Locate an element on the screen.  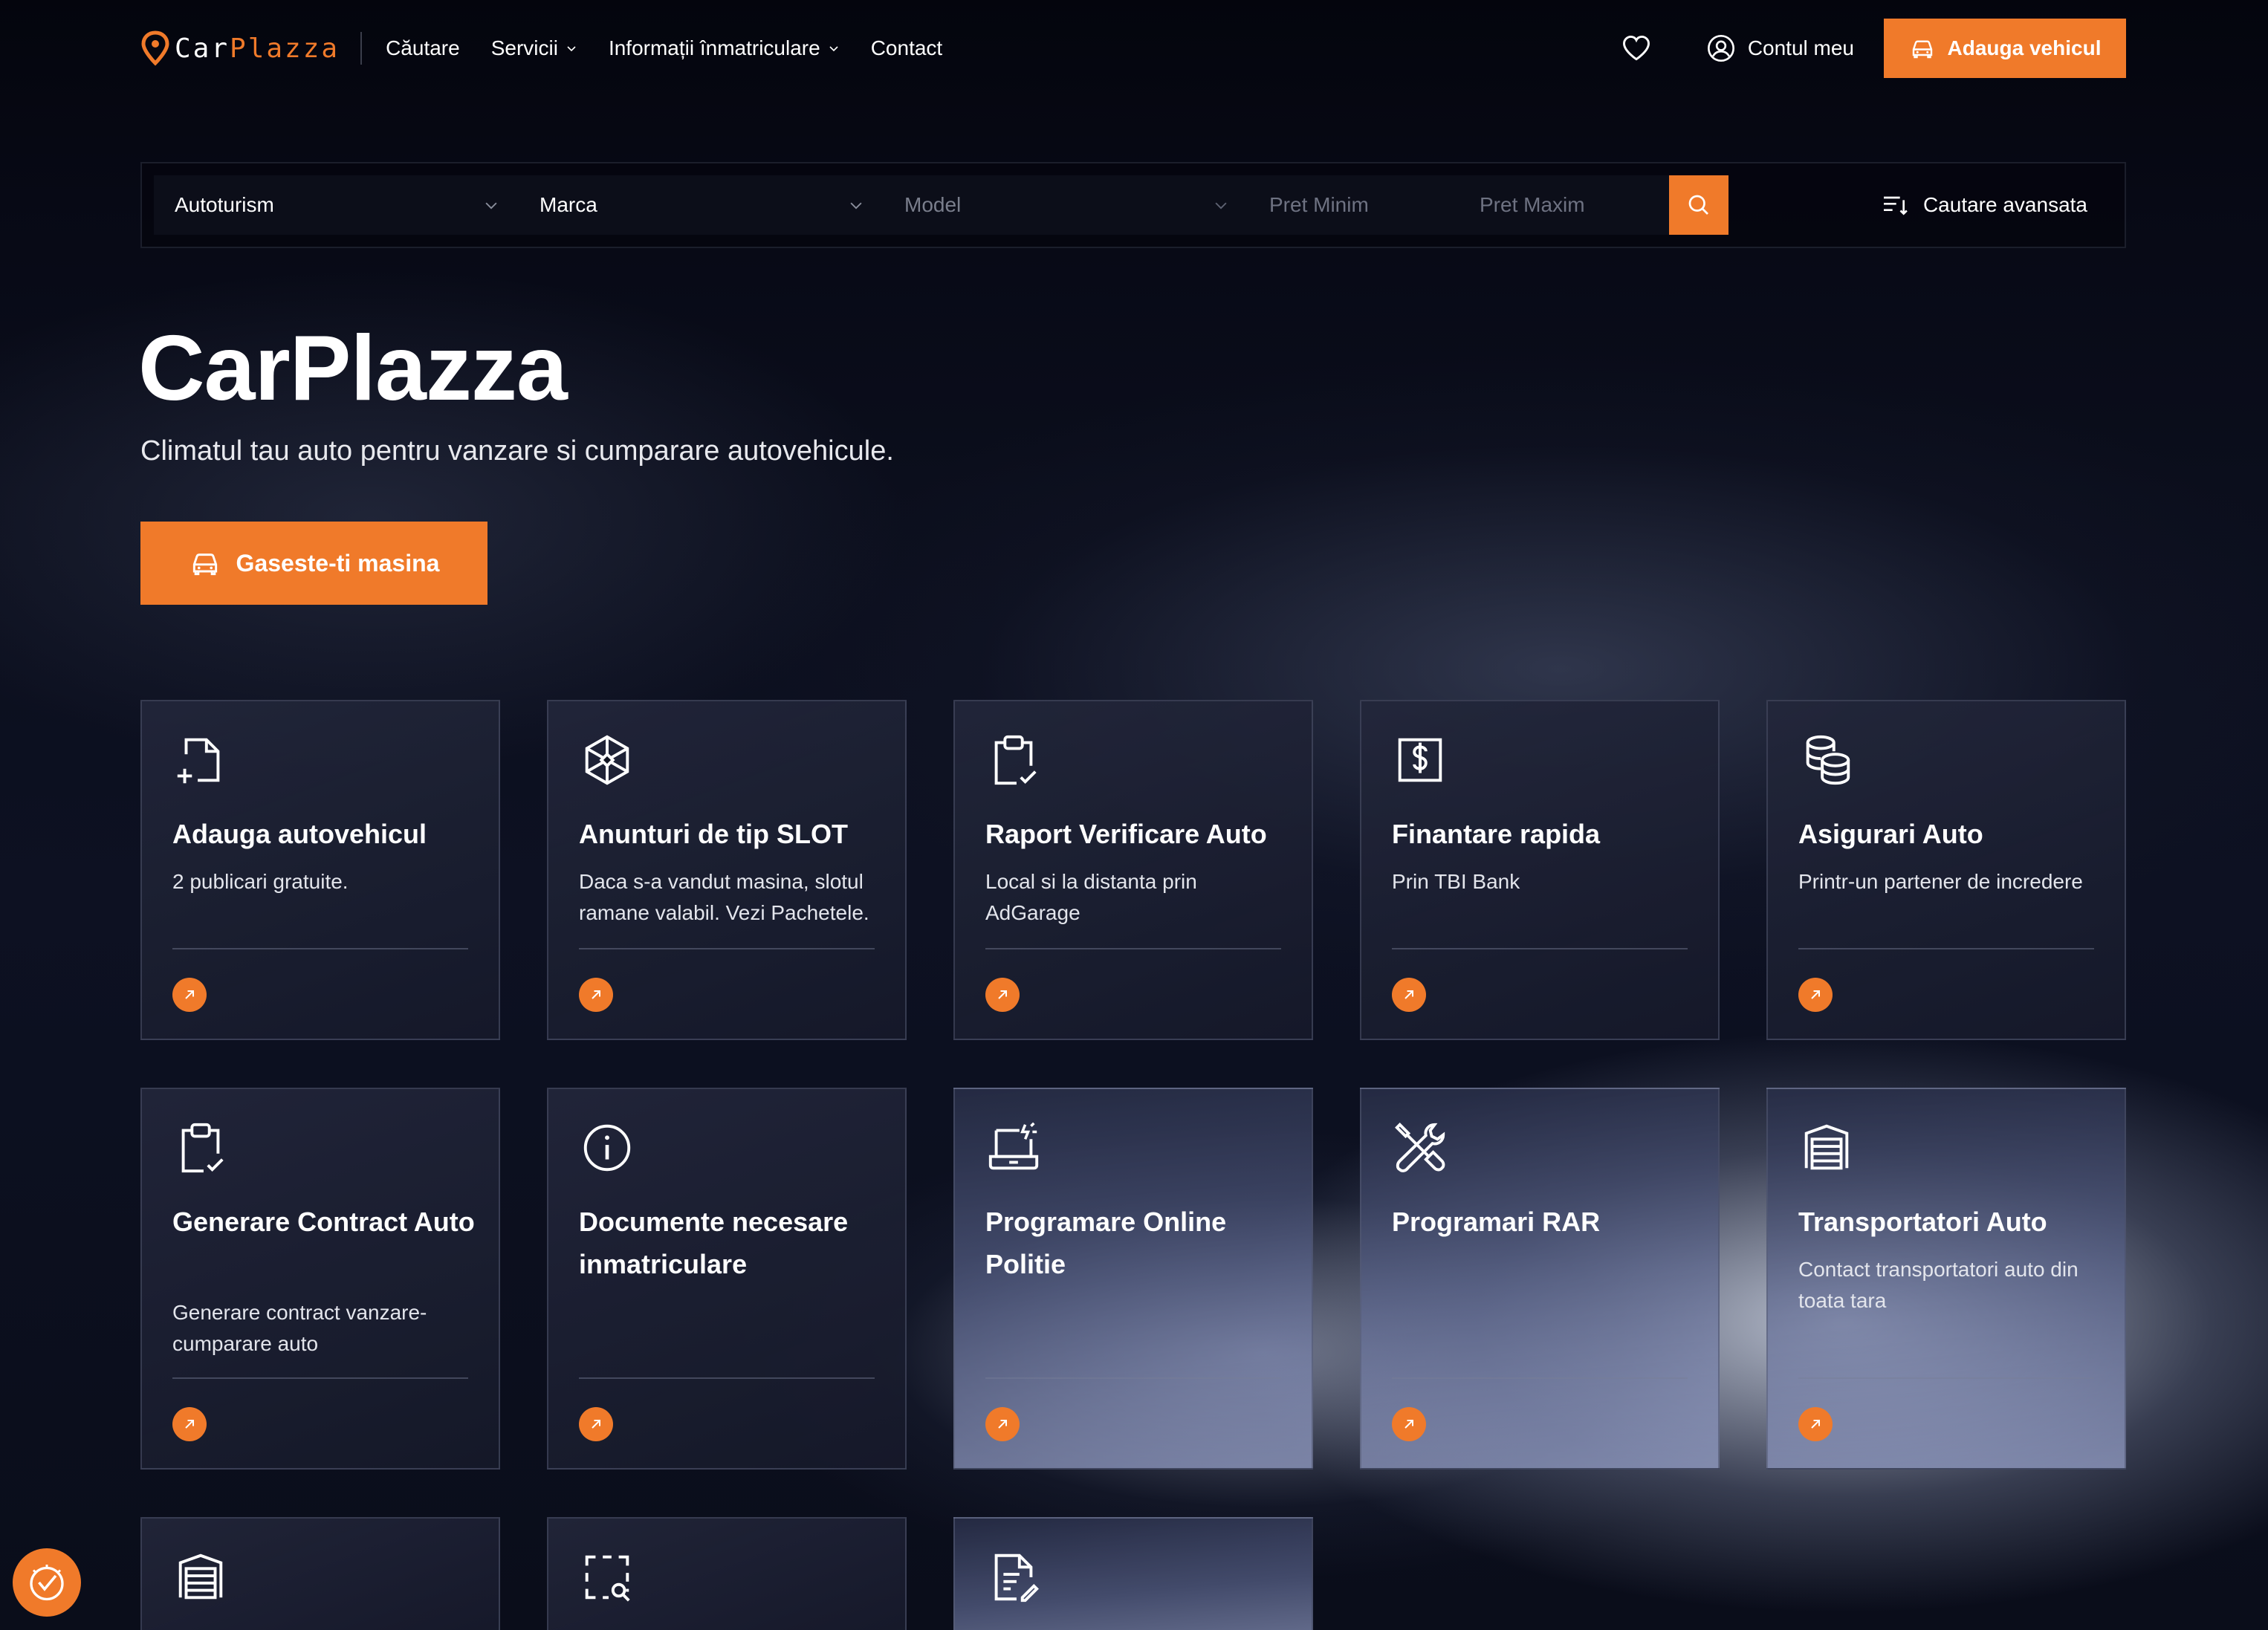
heart-icon is located at coordinates (1636, 48).